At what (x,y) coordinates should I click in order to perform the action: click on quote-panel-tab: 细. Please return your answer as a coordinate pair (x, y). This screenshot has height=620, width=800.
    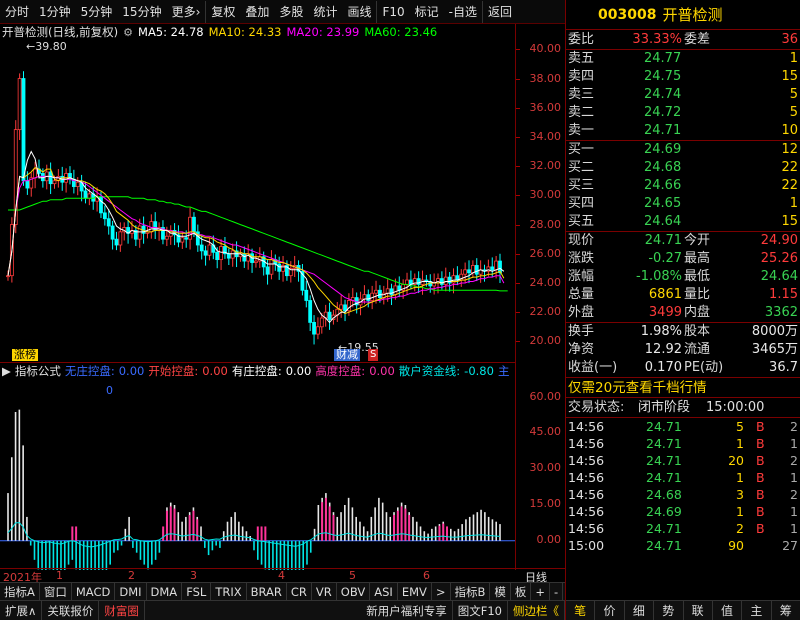
    Looking at the image, I should click on (640, 610).